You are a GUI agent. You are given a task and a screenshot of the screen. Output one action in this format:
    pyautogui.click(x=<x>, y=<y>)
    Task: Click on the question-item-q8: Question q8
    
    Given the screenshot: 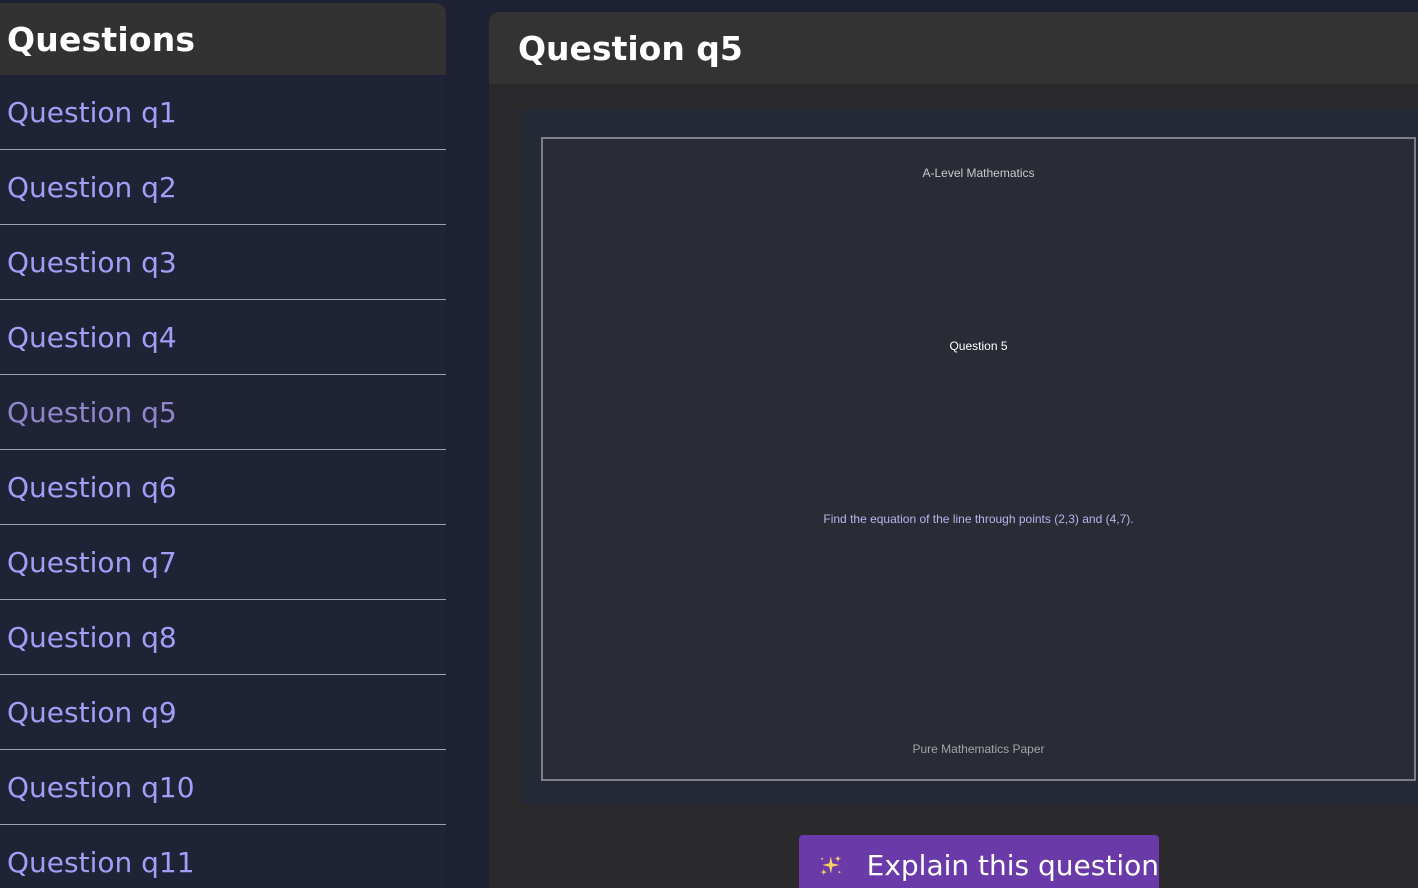 What is the action you would take?
    pyautogui.click(x=223, y=637)
    